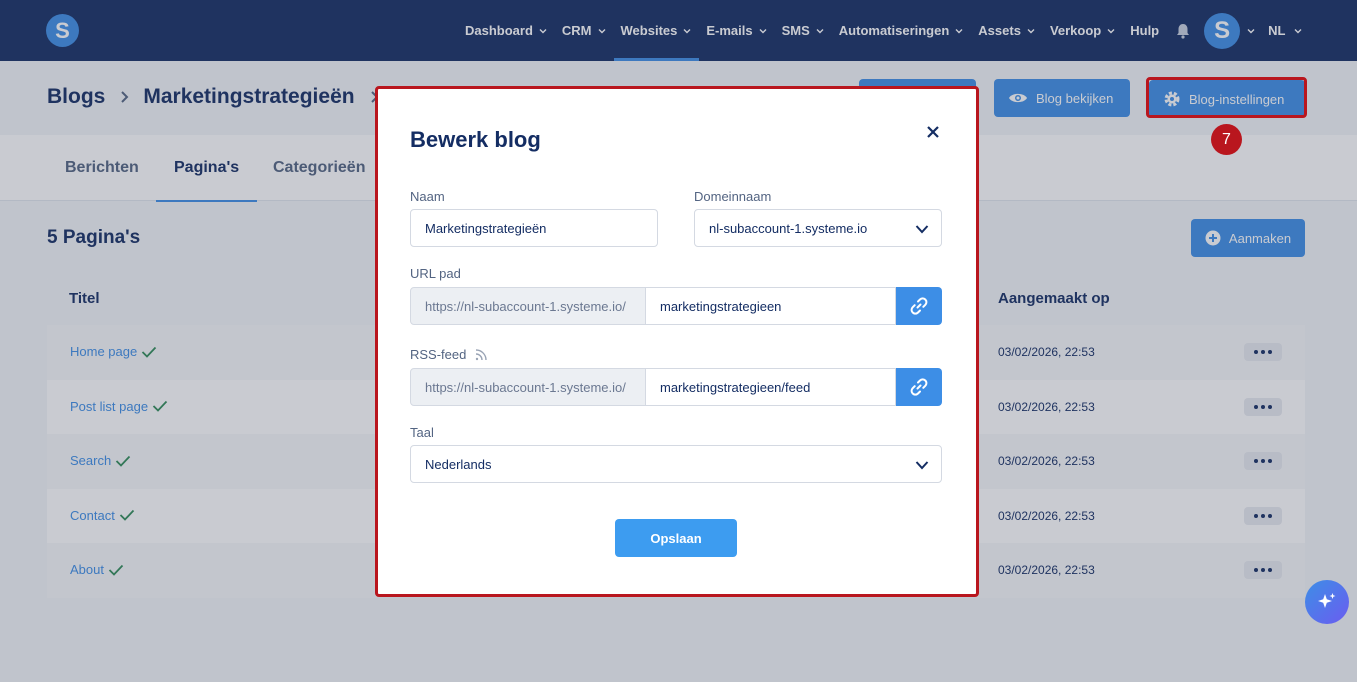 Image resolution: width=1357 pixels, height=682 pixels. What do you see at coordinates (422, 432) in the screenshot?
I see `language-label: Taal` at bounding box center [422, 432].